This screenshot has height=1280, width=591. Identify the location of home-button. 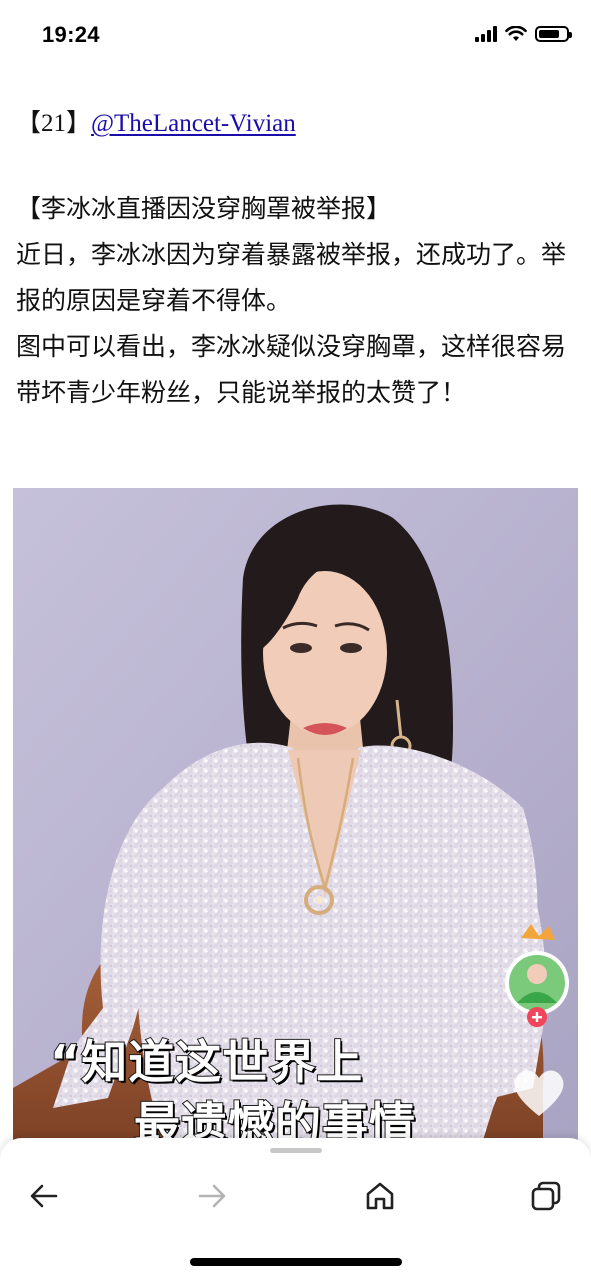
(380, 1196).